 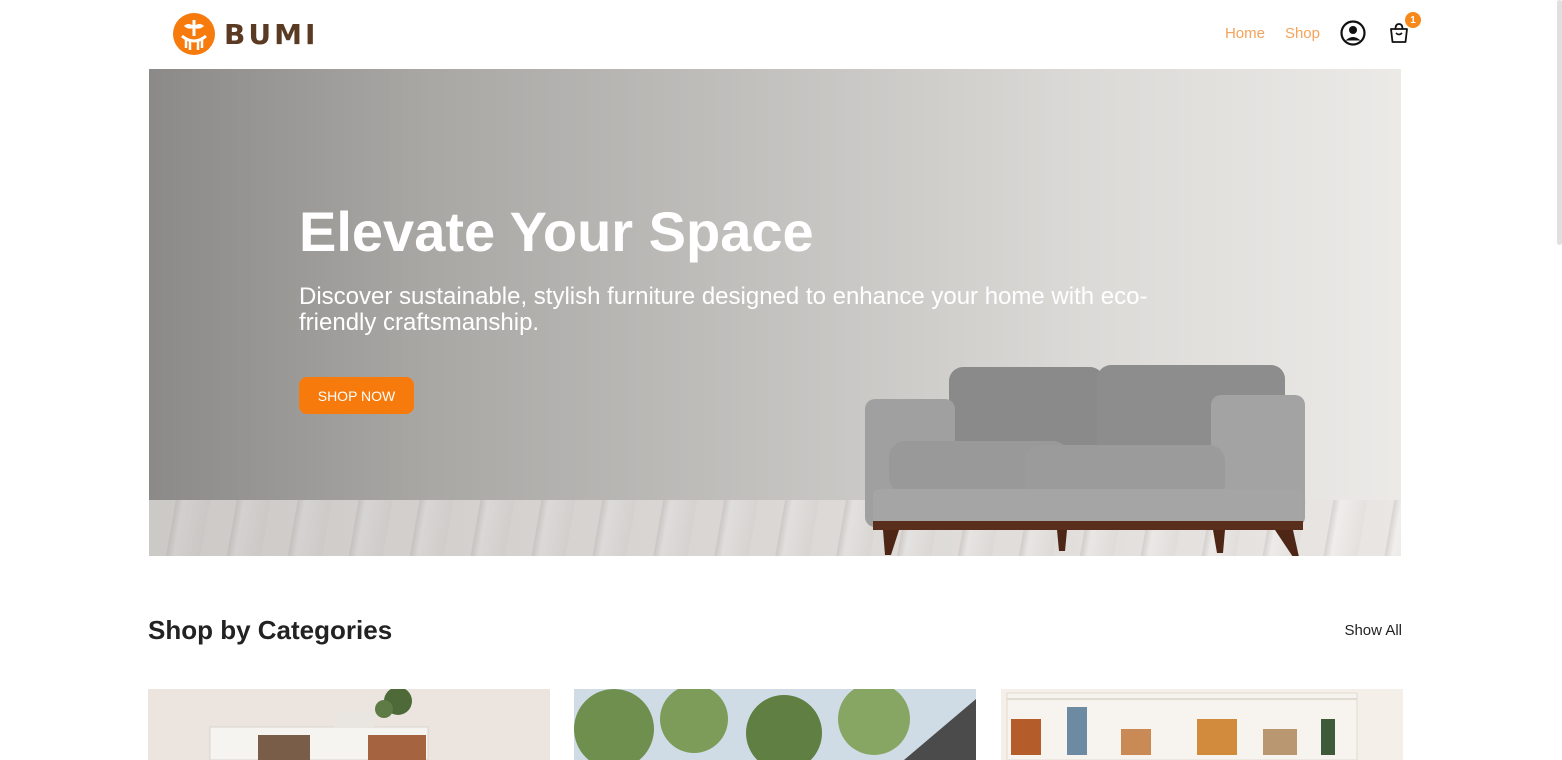 What do you see at coordinates (1559, 122) in the screenshot?
I see `page-scrollbar` at bounding box center [1559, 122].